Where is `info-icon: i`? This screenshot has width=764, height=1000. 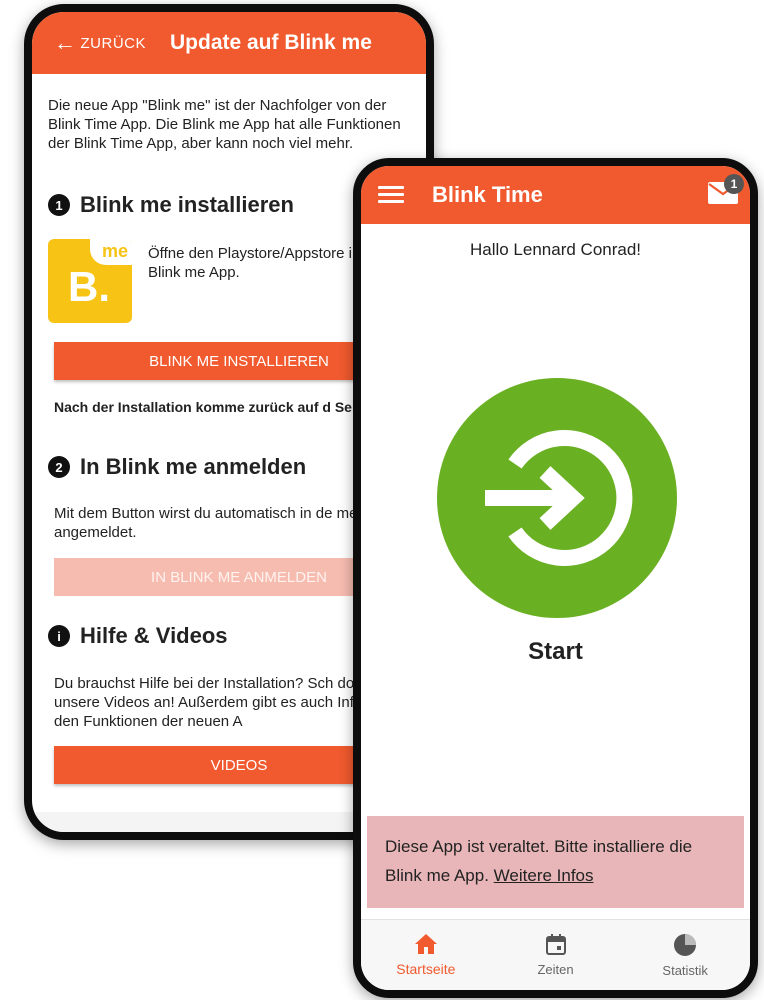 info-icon: i is located at coordinates (59, 636).